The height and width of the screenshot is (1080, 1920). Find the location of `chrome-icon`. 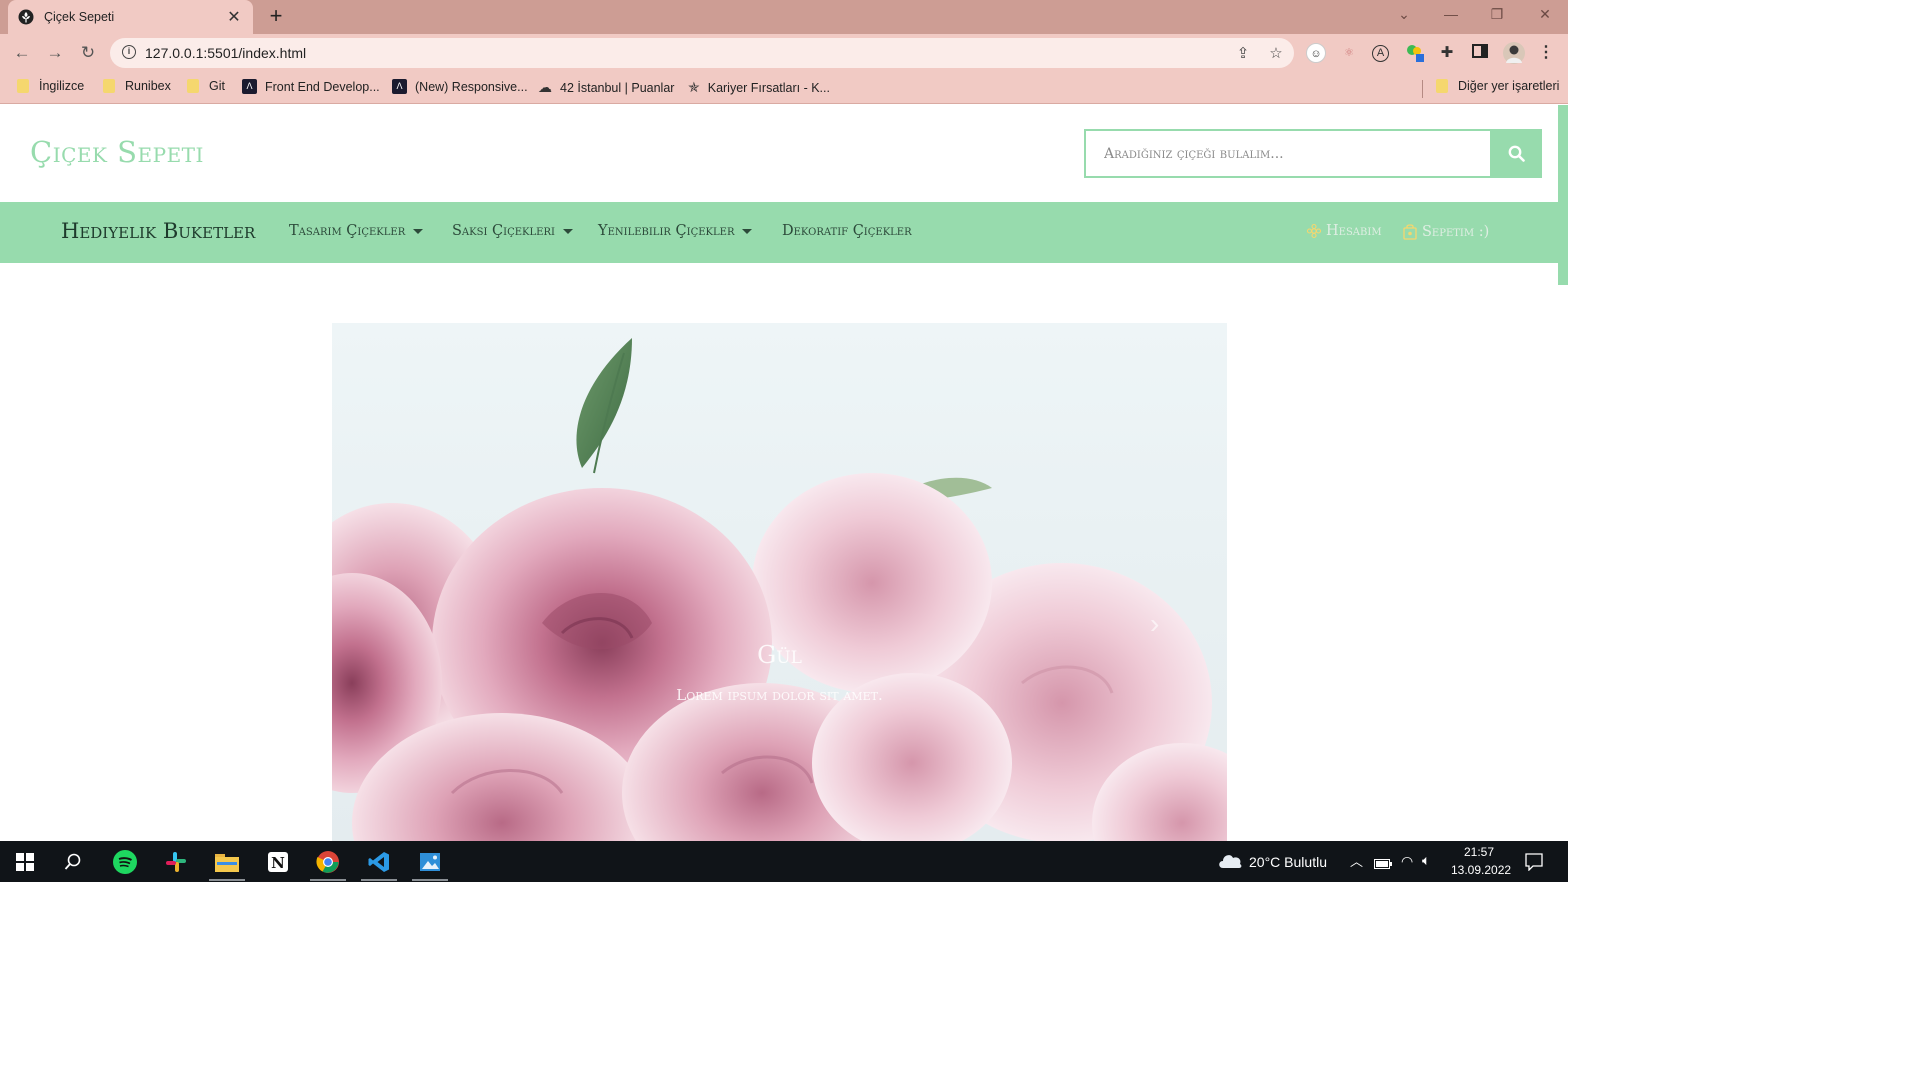

chrome-icon is located at coordinates (328, 861).